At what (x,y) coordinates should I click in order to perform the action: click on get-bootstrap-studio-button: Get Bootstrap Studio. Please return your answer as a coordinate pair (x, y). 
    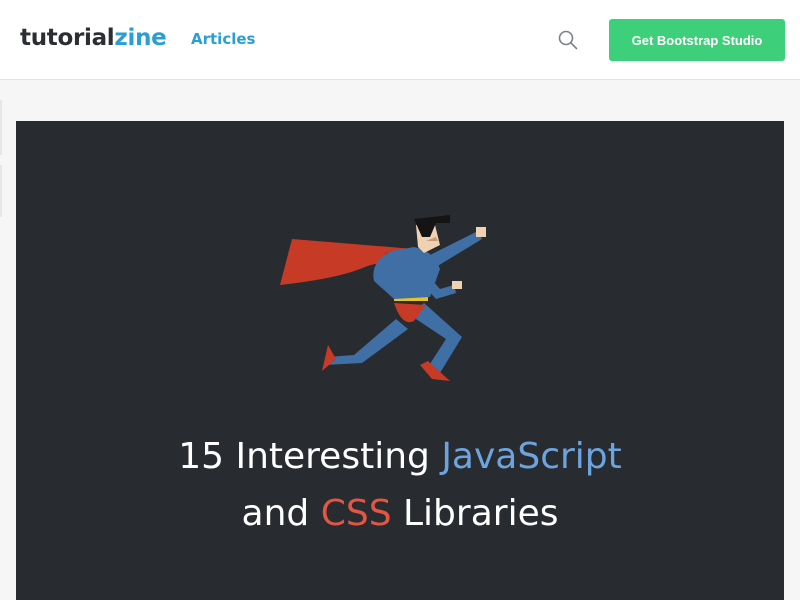
    Looking at the image, I should click on (697, 40).